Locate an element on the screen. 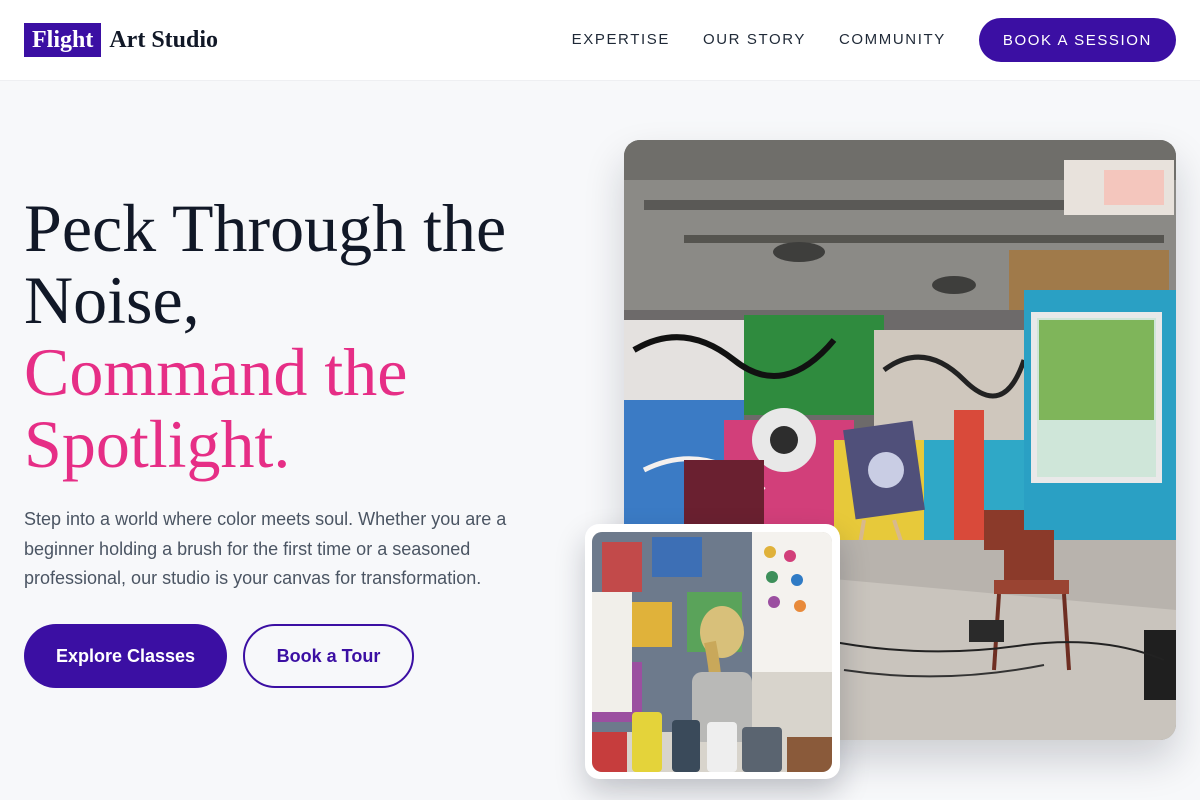  logo: Flight Art Studio is located at coordinates (121, 40).